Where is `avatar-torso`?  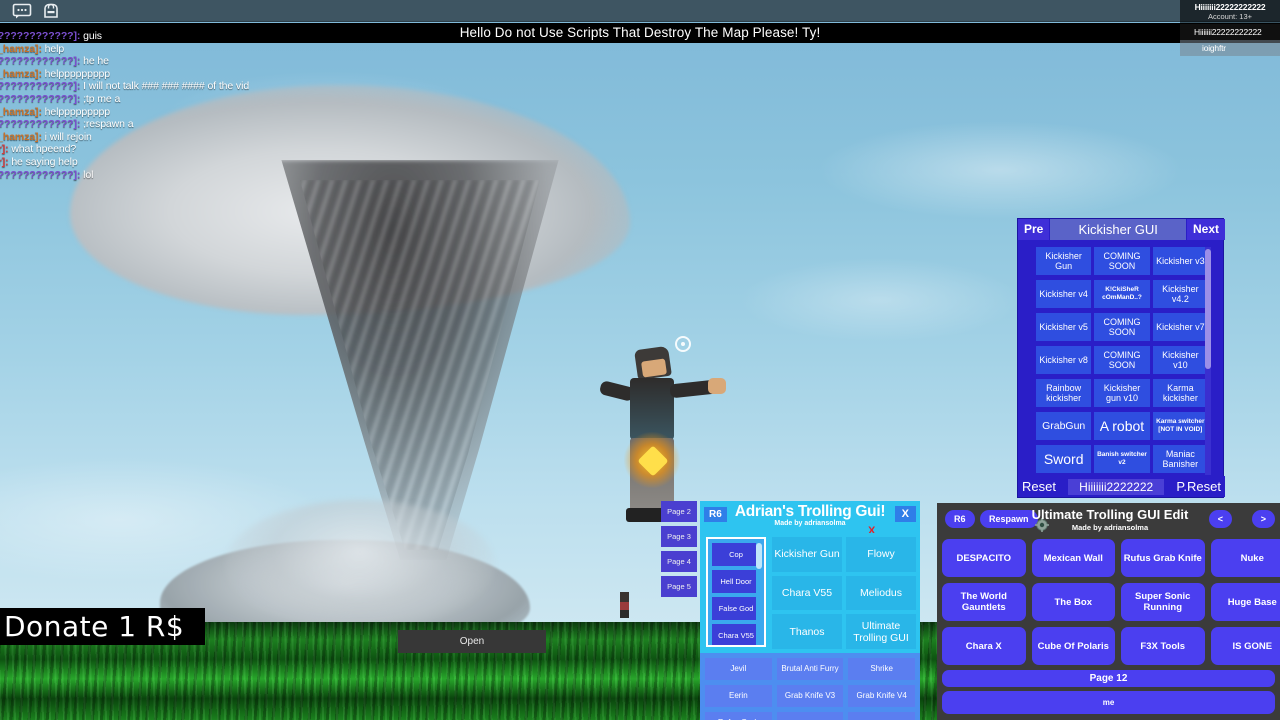 avatar-torso is located at coordinates (652, 409).